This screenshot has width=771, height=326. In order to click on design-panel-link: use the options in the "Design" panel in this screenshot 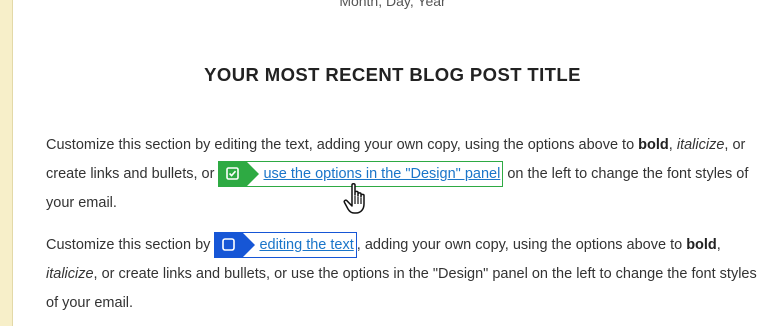, I will do `click(381, 174)`.